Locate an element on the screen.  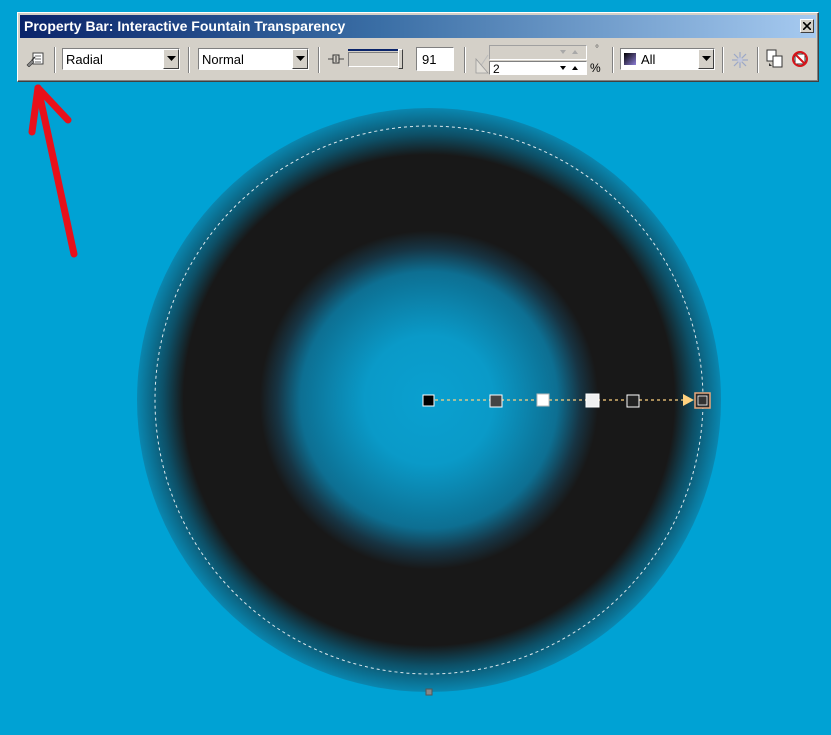
midpoint-value-field: 91 is located at coordinates (435, 59).